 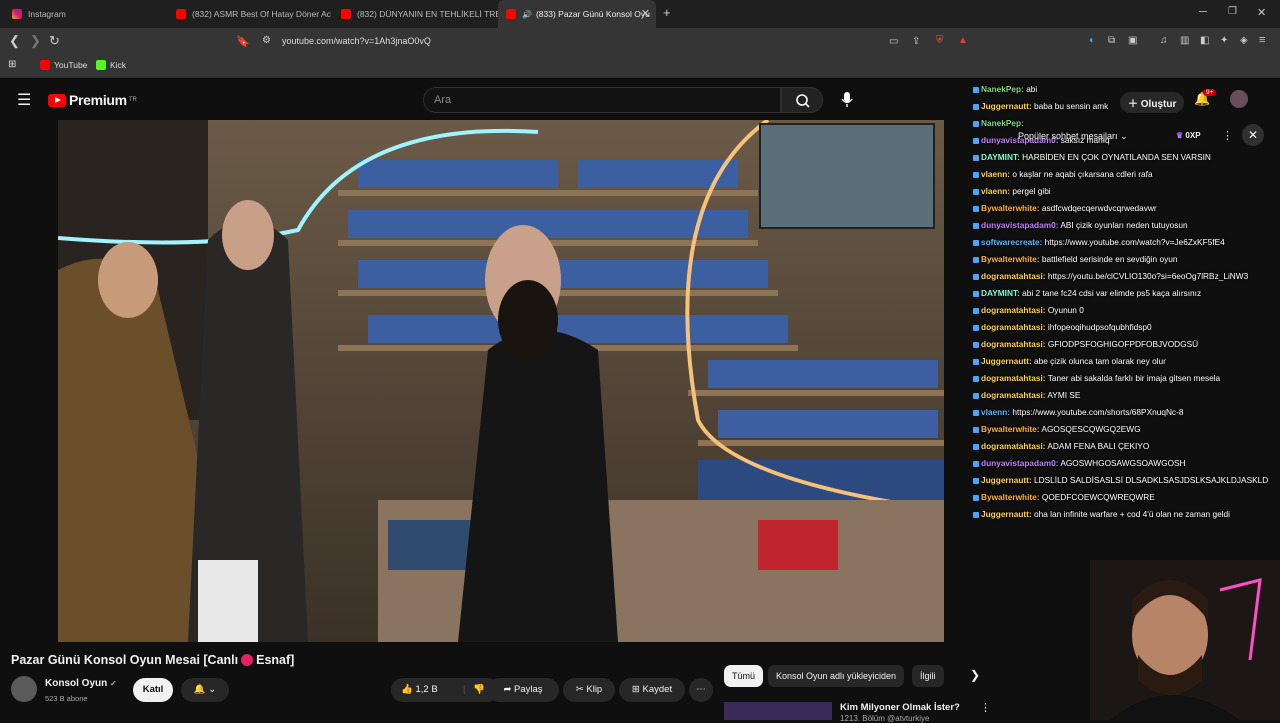 What do you see at coordinates (975, 675) in the screenshot?
I see `chips-next-icon: ❯` at bounding box center [975, 675].